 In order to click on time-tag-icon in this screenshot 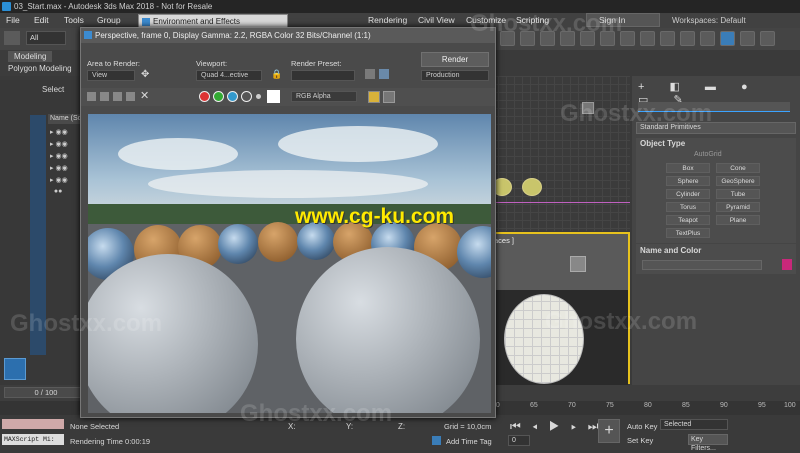, I will do `click(436, 440)`.